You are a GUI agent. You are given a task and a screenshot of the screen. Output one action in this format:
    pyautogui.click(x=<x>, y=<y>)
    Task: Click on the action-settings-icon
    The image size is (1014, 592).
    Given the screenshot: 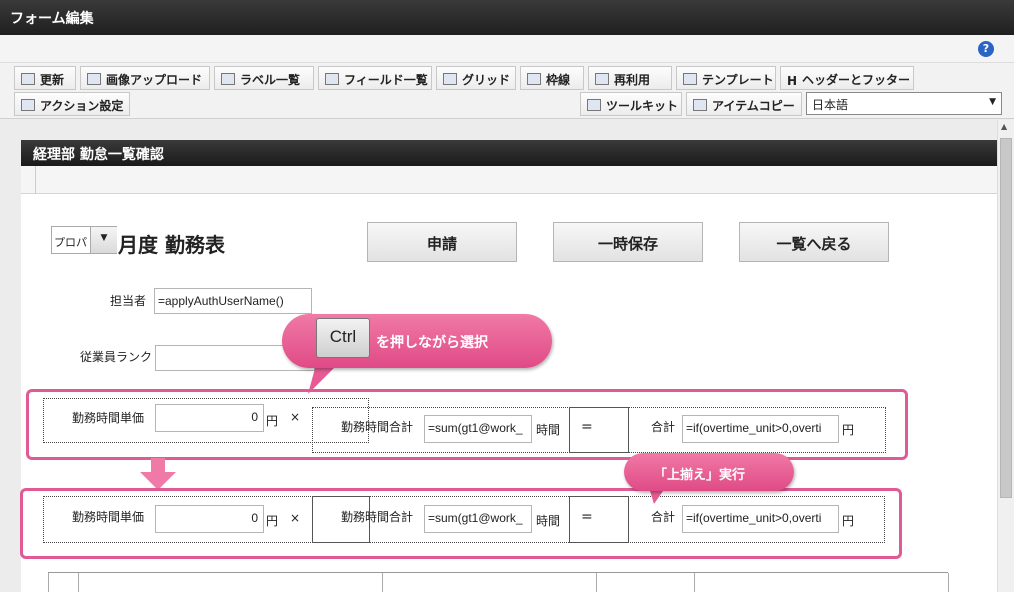 What is the action you would take?
    pyautogui.click(x=28, y=105)
    